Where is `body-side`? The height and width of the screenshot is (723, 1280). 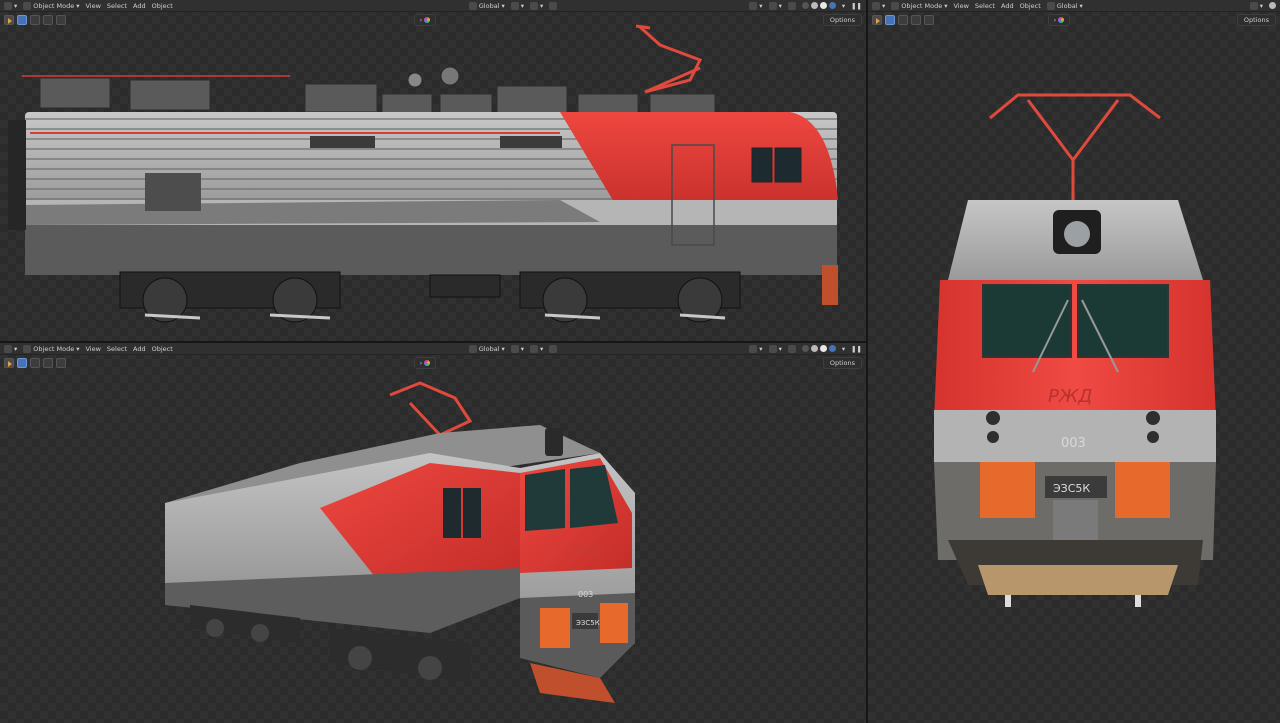 body-side is located at coordinates (431, 193).